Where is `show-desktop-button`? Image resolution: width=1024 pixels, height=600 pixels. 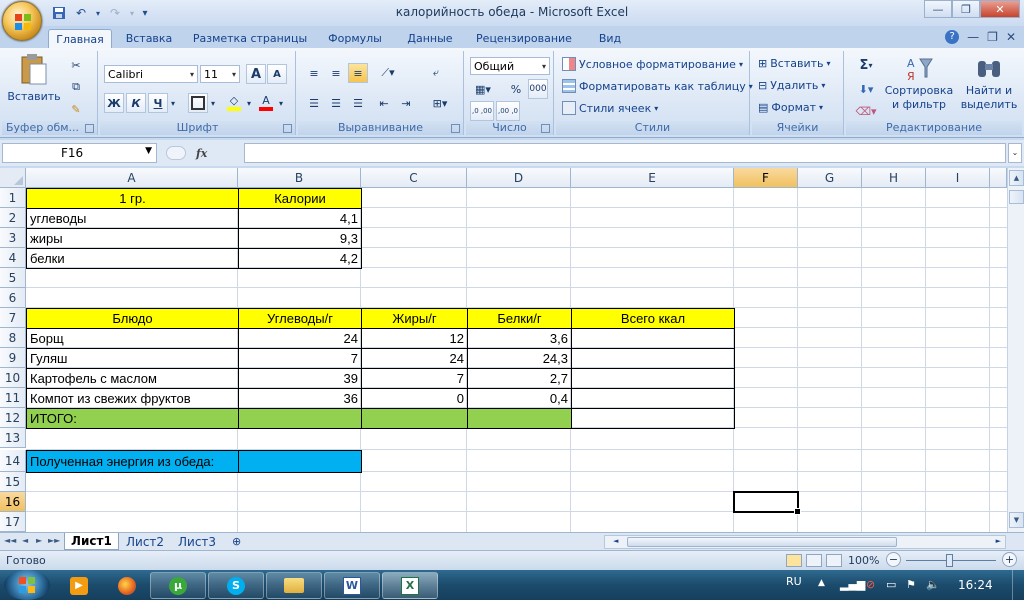 show-desktop-button is located at coordinates (1018, 585).